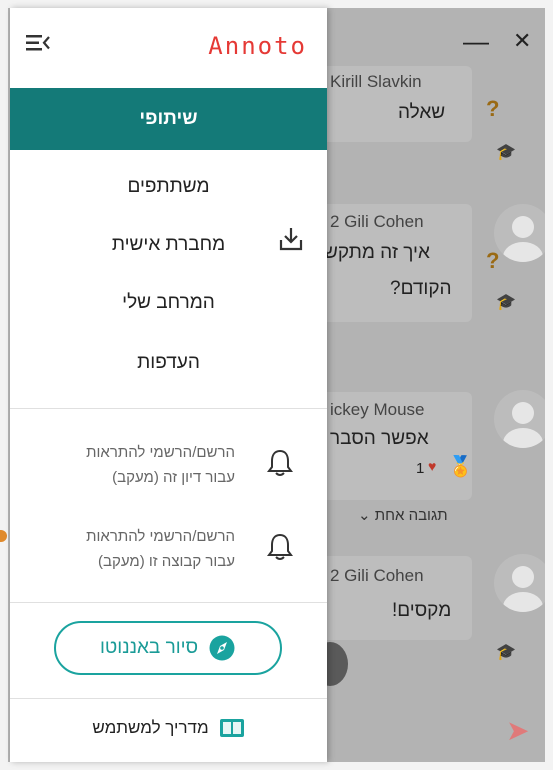 This screenshot has height=770, width=553. Describe the element at coordinates (403, 515) in the screenshot. I see `replies-toggle: תגובה אחת ⌄` at that location.